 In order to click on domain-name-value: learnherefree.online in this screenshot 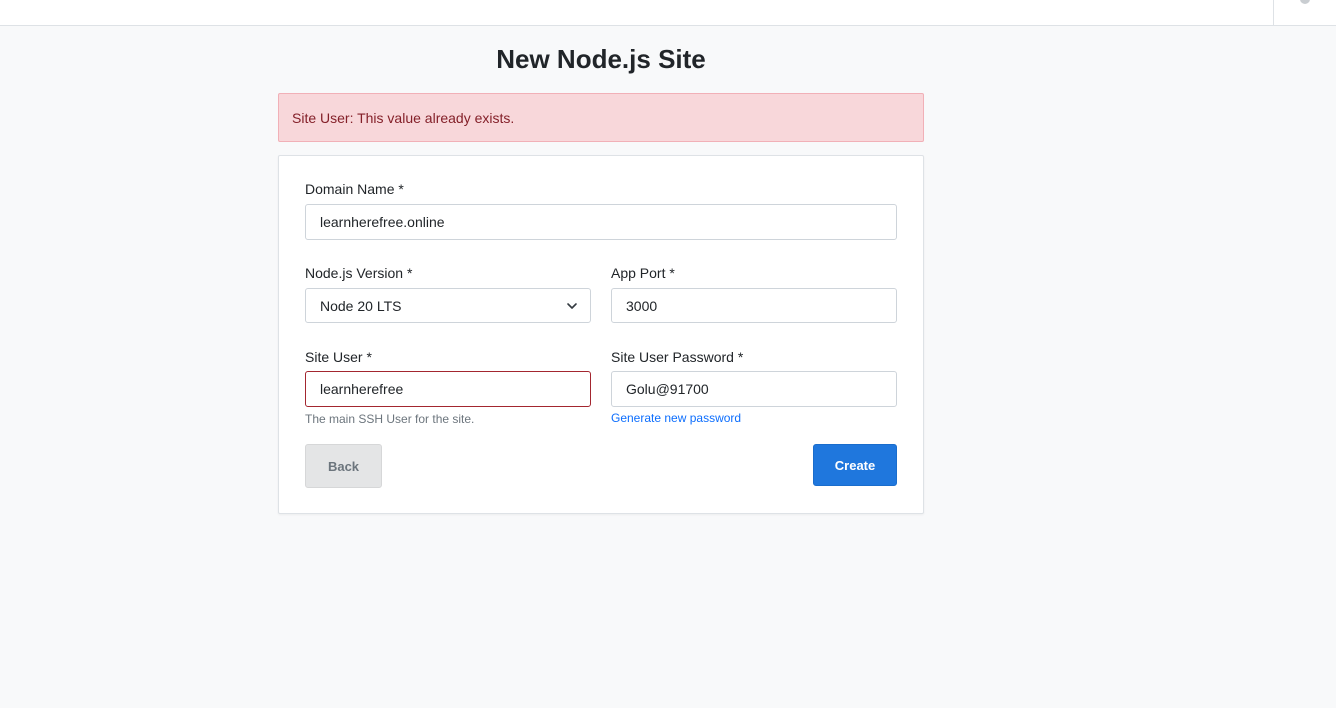, I will do `click(382, 222)`.